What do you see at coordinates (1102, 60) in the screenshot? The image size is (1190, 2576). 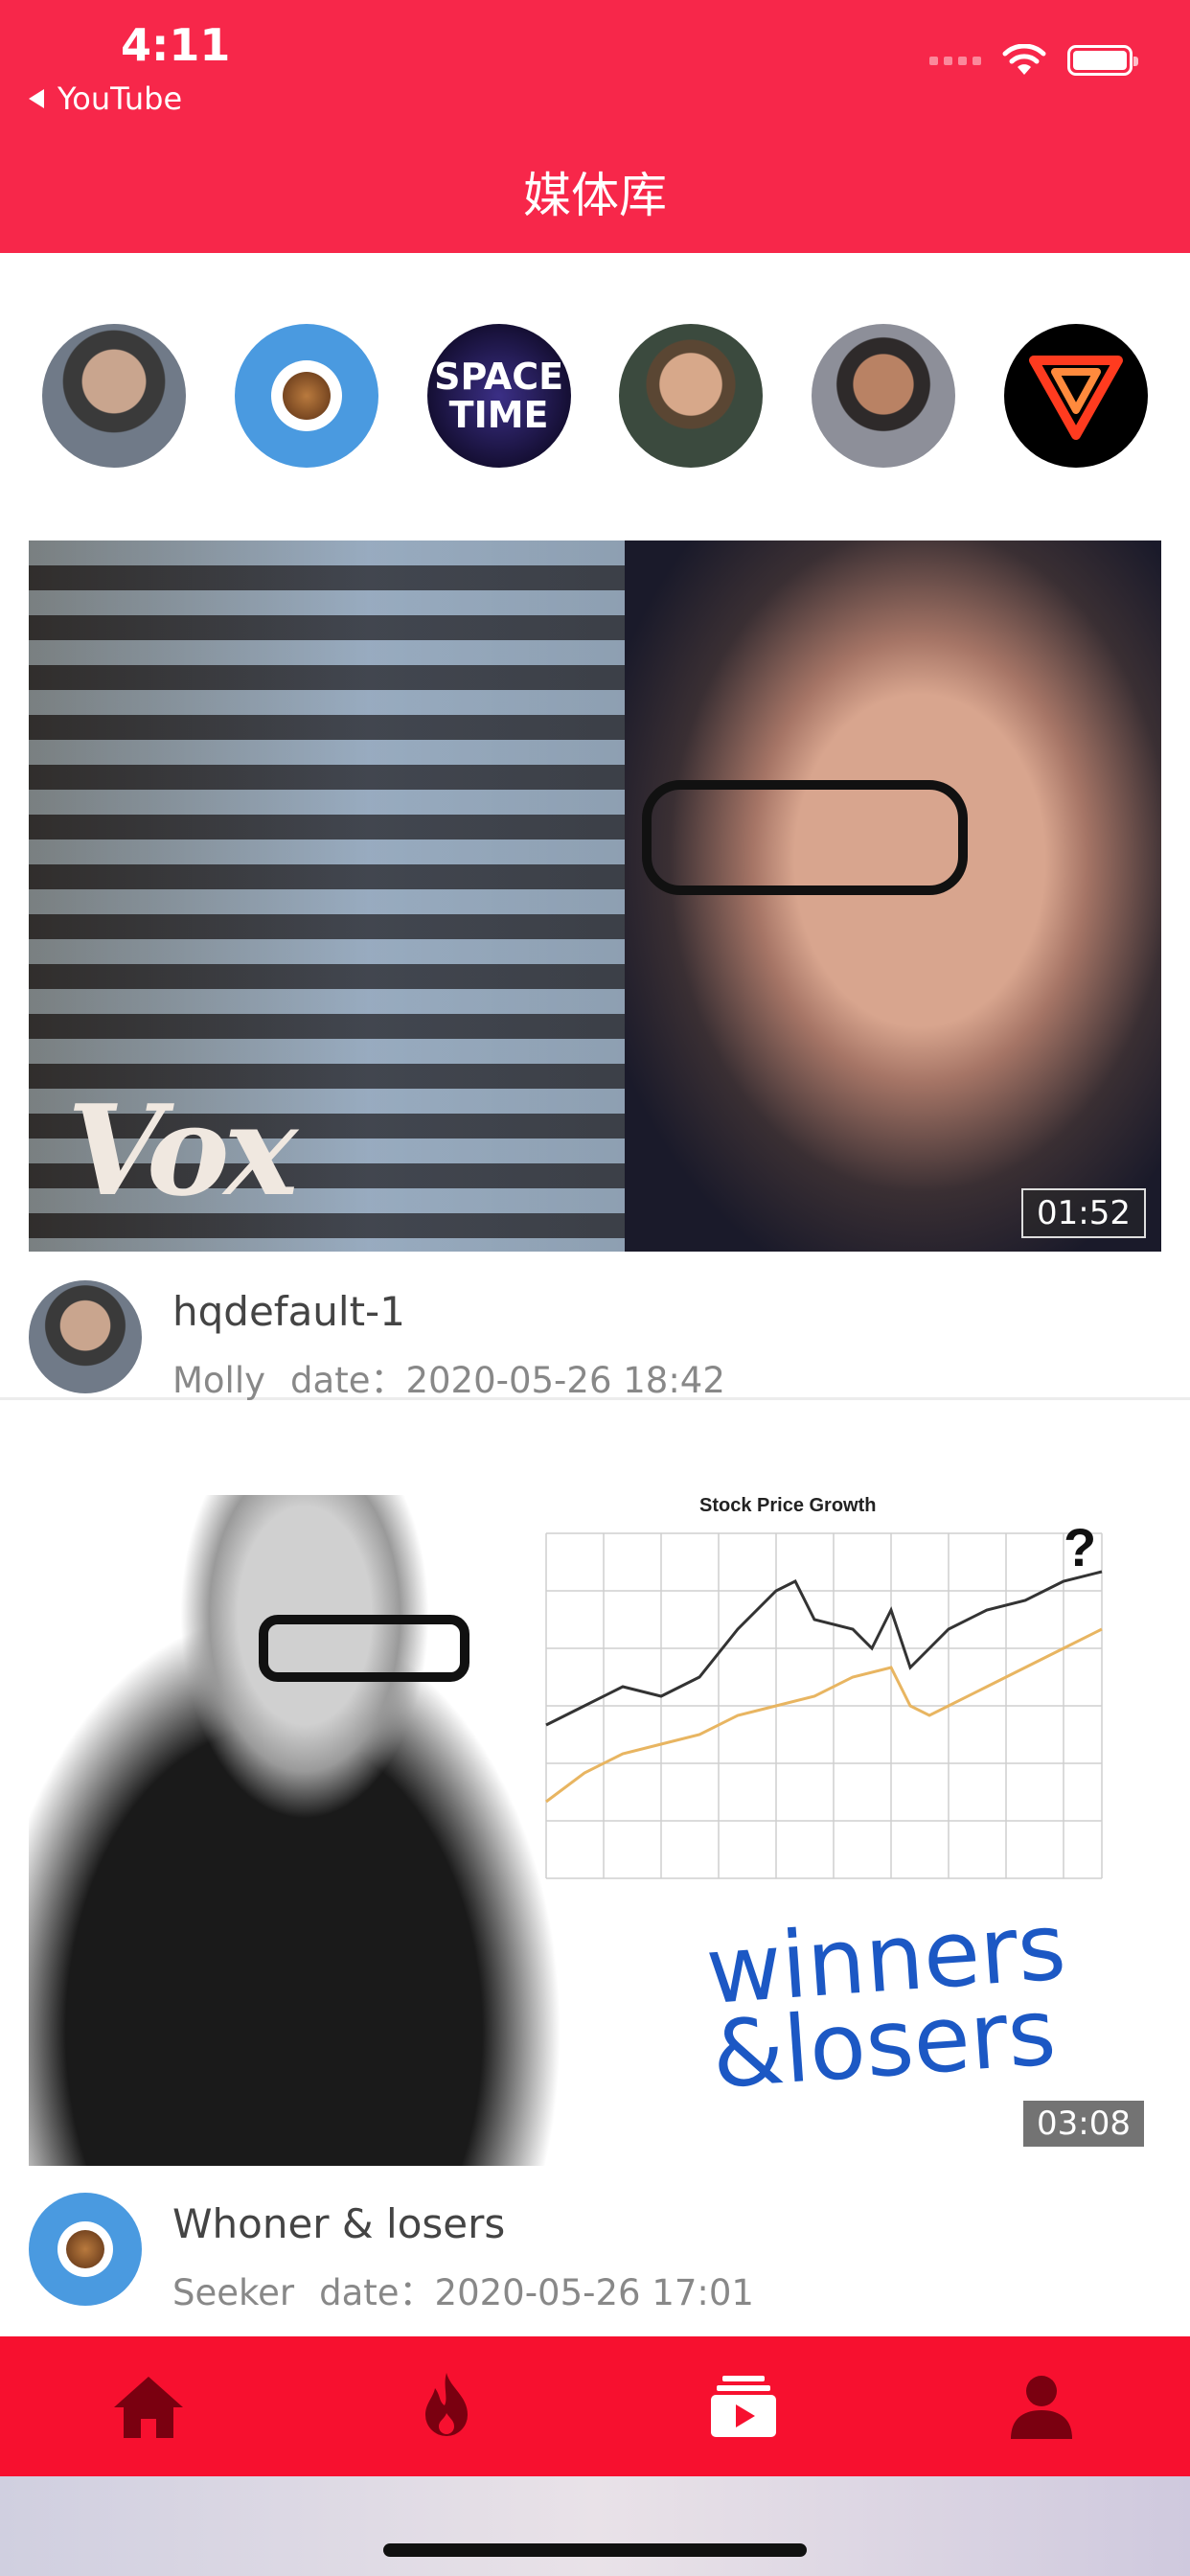 I see `battery-icon` at bounding box center [1102, 60].